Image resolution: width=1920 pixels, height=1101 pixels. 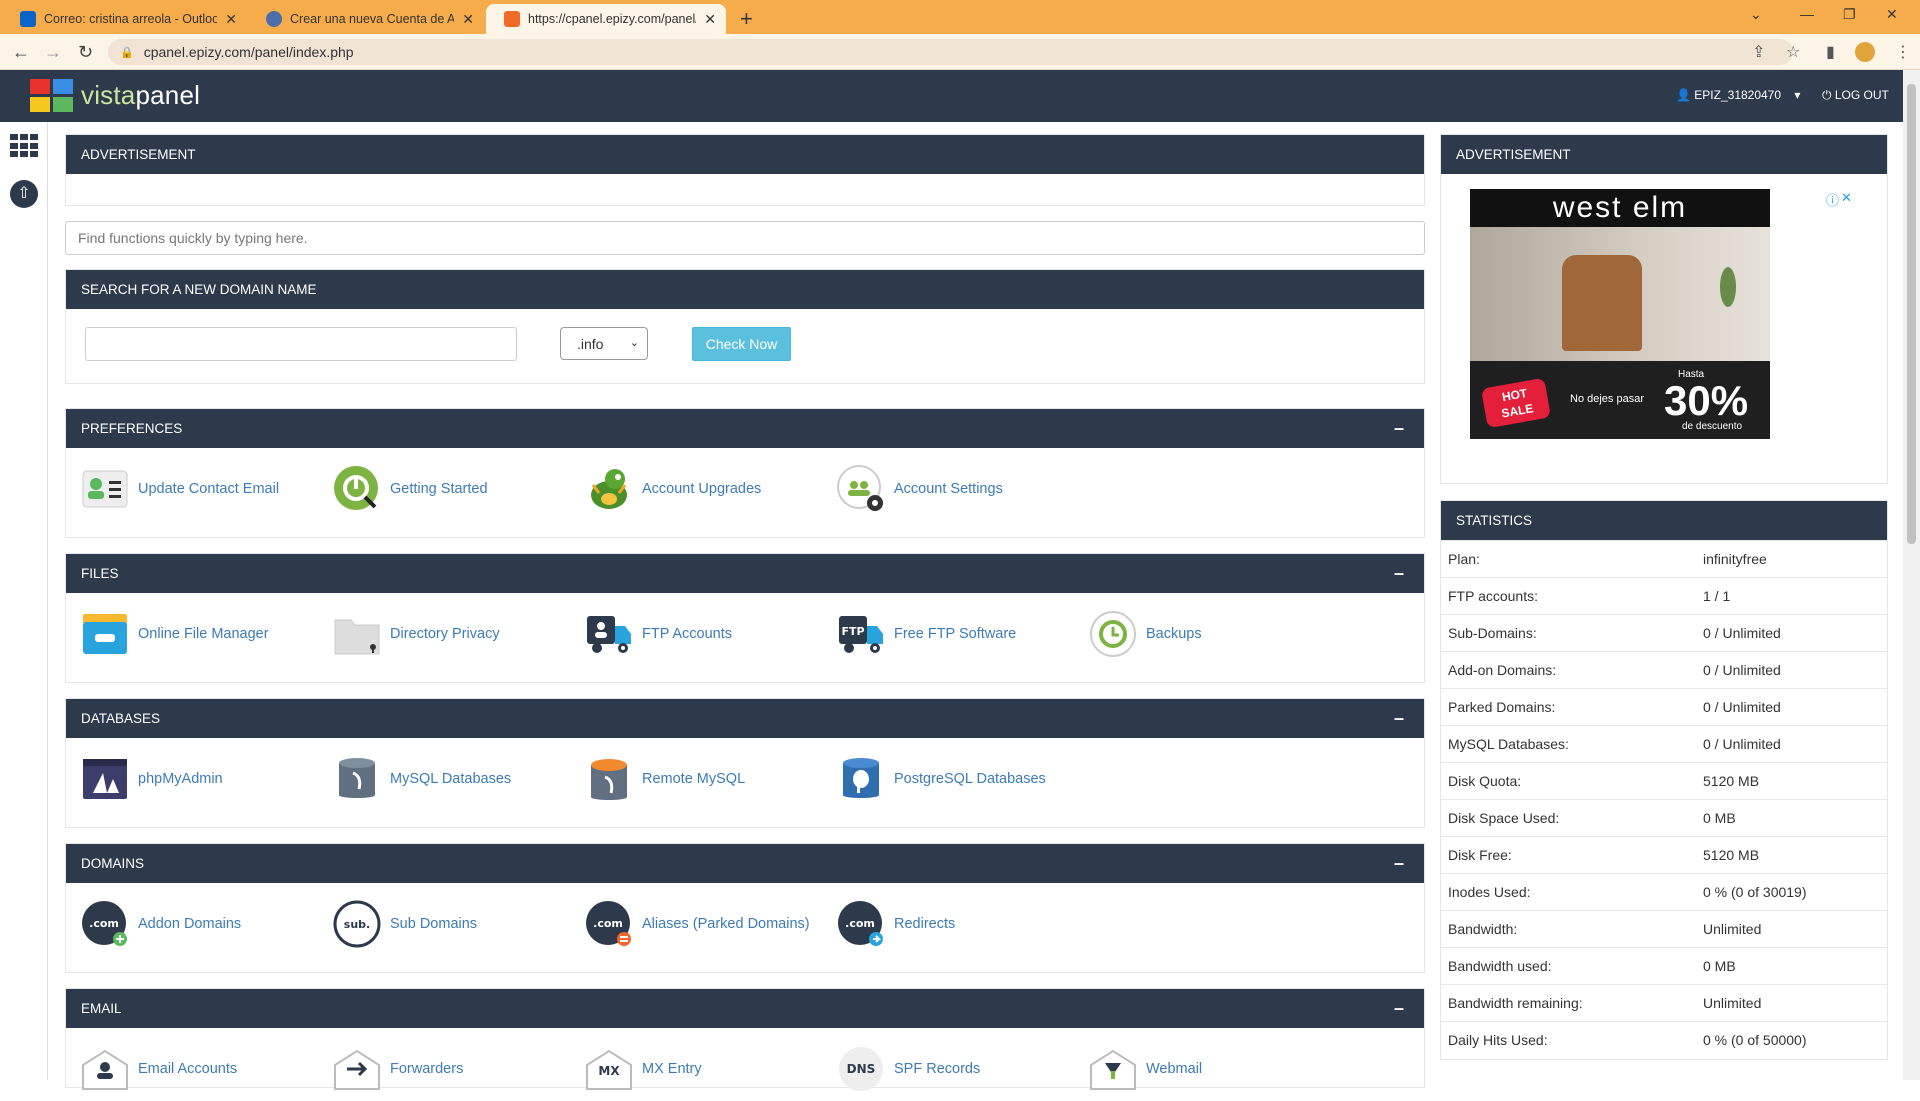 What do you see at coordinates (1903, 52) in the screenshot?
I see `browser-menu-icon: ⋮` at bounding box center [1903, 52].